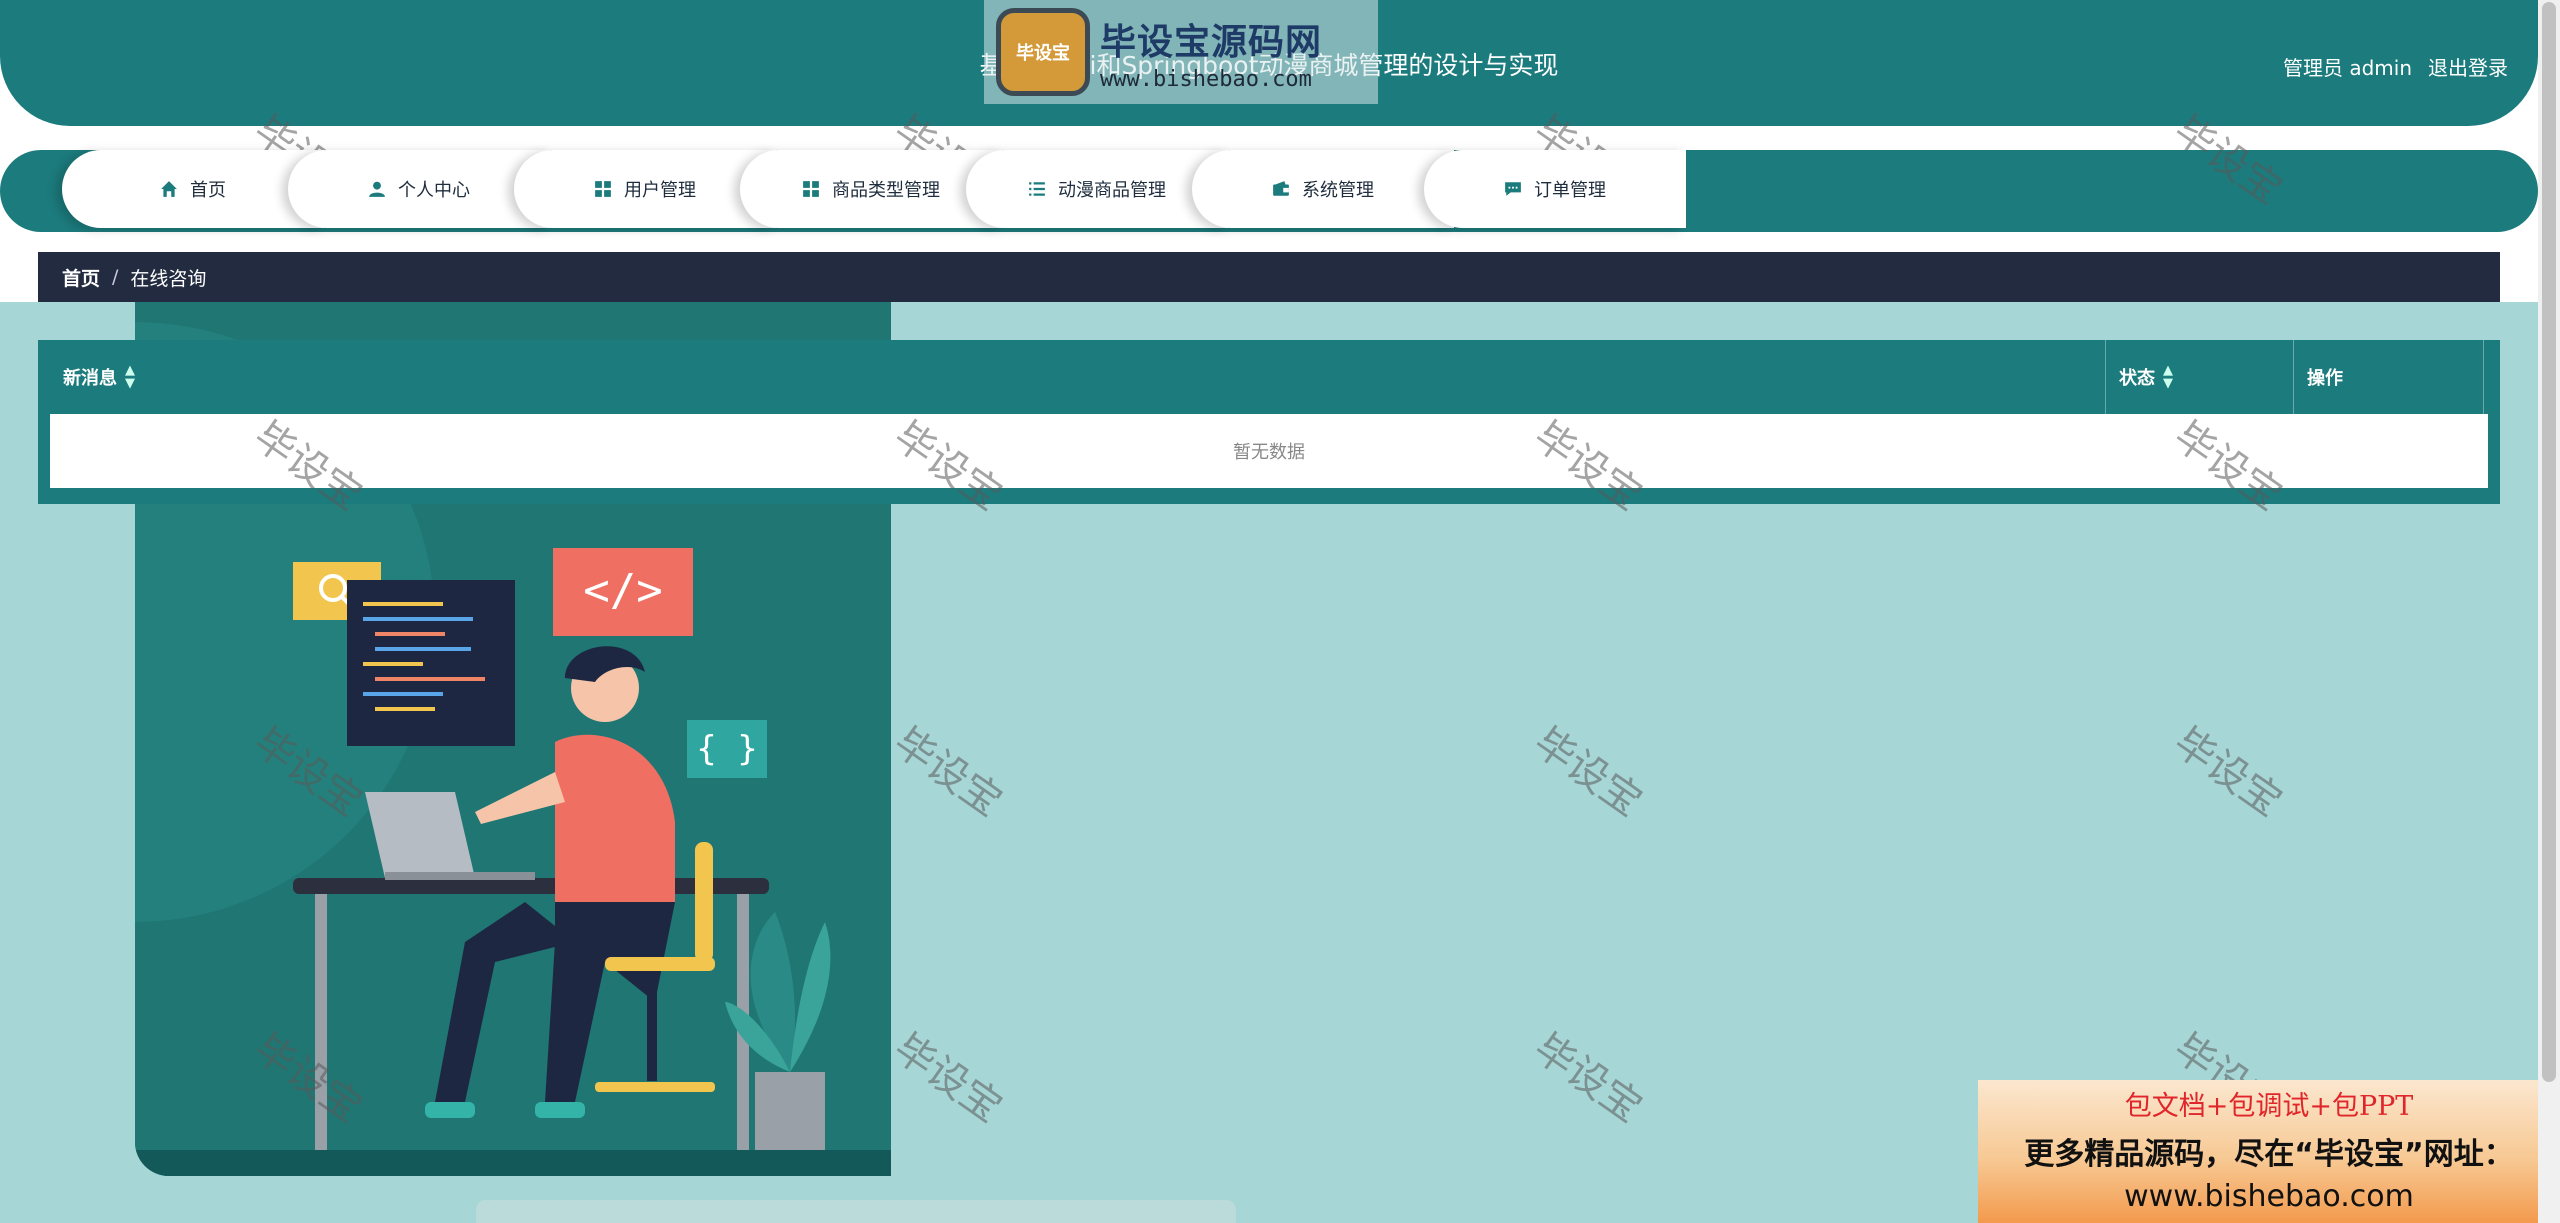 This screenshot has height=1223, width=2560. Describe the element at coordinates (1269, 277) in the screenshot. I see `breadcrumb: 首页 / 在线咨询` at that location.